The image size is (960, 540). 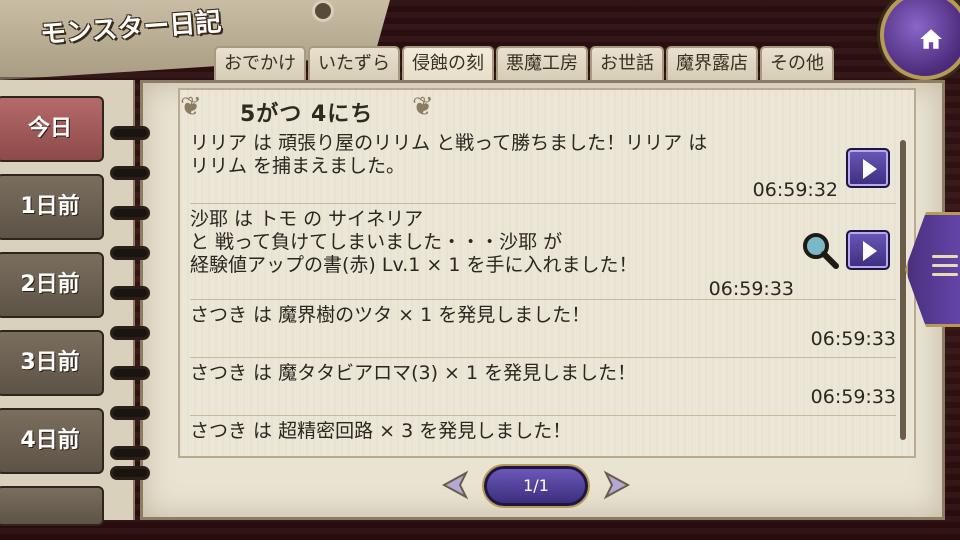 I want to click on tab-sonota: その他, so click(x=797, y=64).